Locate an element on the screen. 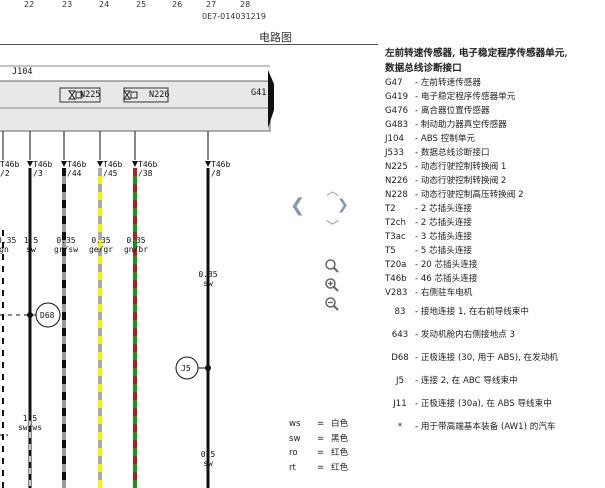 This screenshot has height=488, width=605. legend-row: N228- 动态行驶控制高压转换阀 2 is located at coordinates (454, 195).